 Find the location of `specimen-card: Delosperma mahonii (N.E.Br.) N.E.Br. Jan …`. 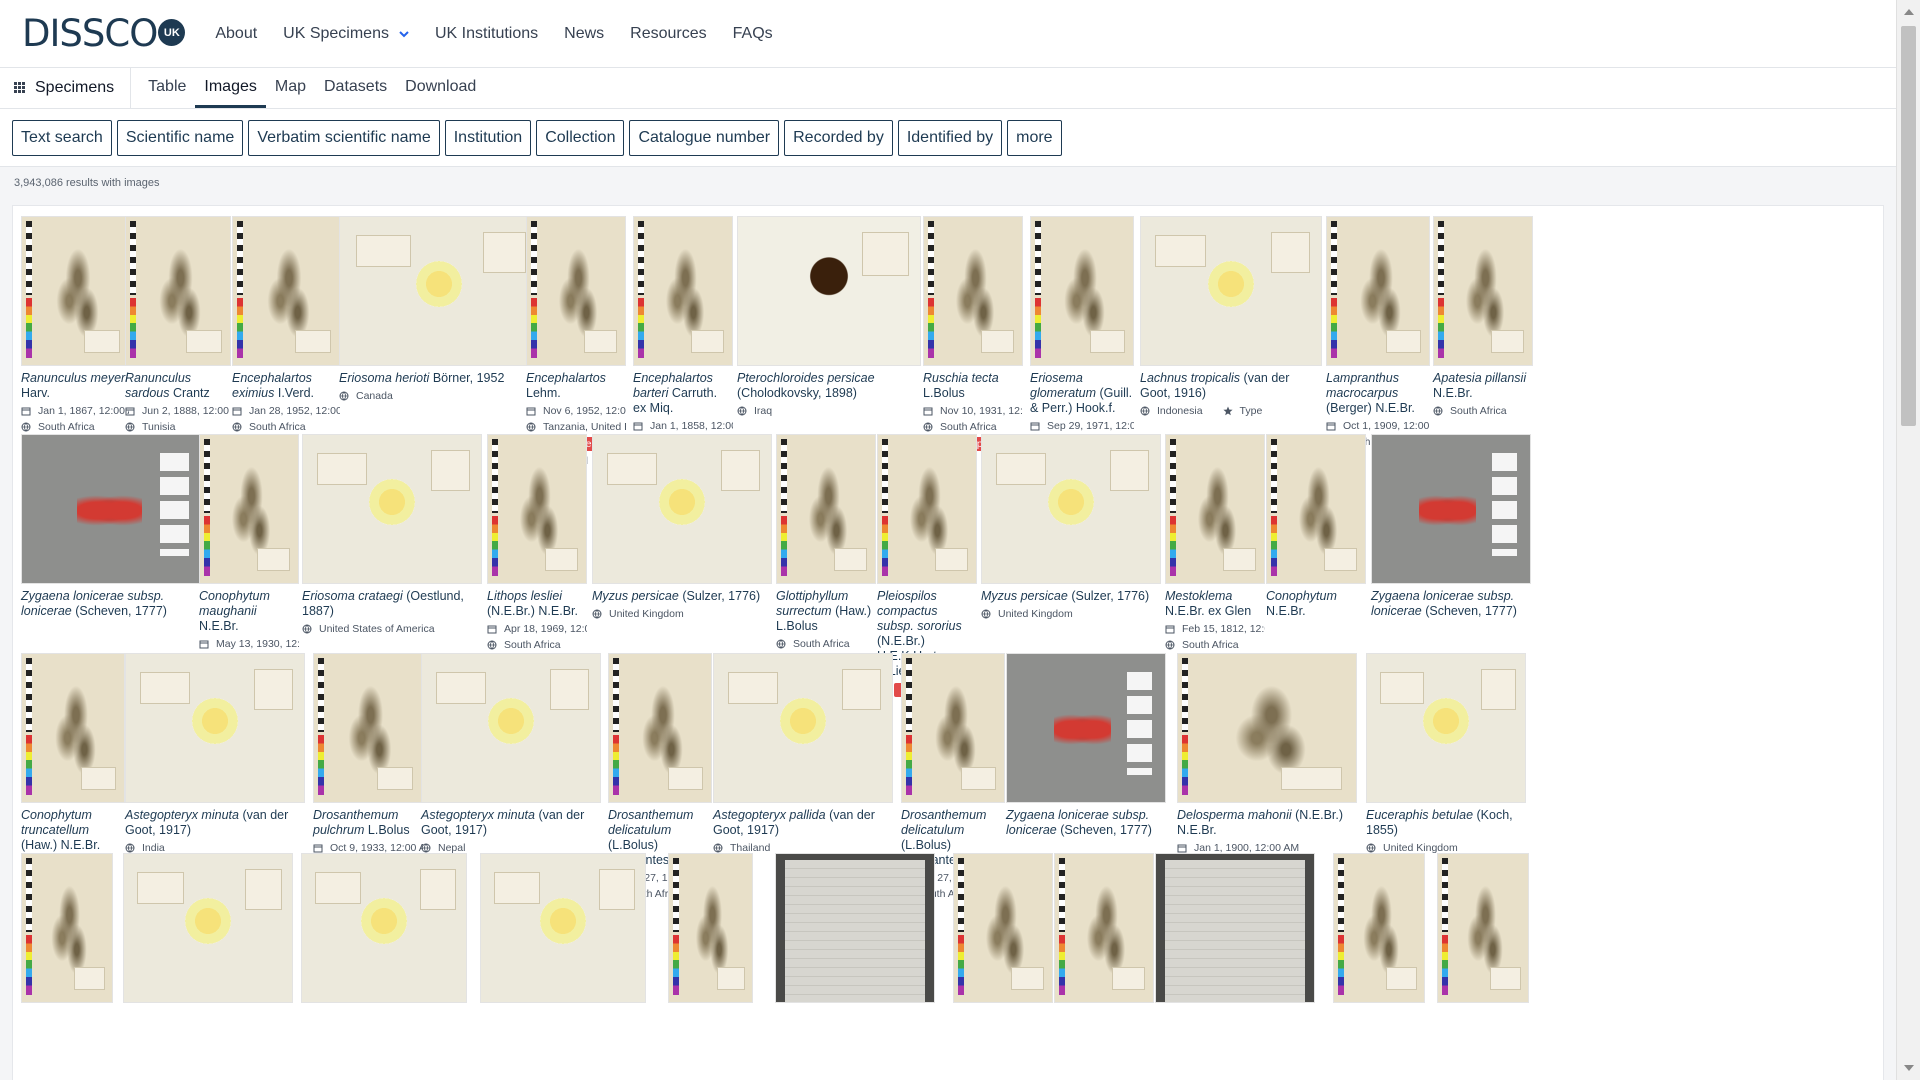

specimen-card: Delosperma mahonii (N.E.Br.) N.E.Br. Jan … is located at coordinates (1267, 762).